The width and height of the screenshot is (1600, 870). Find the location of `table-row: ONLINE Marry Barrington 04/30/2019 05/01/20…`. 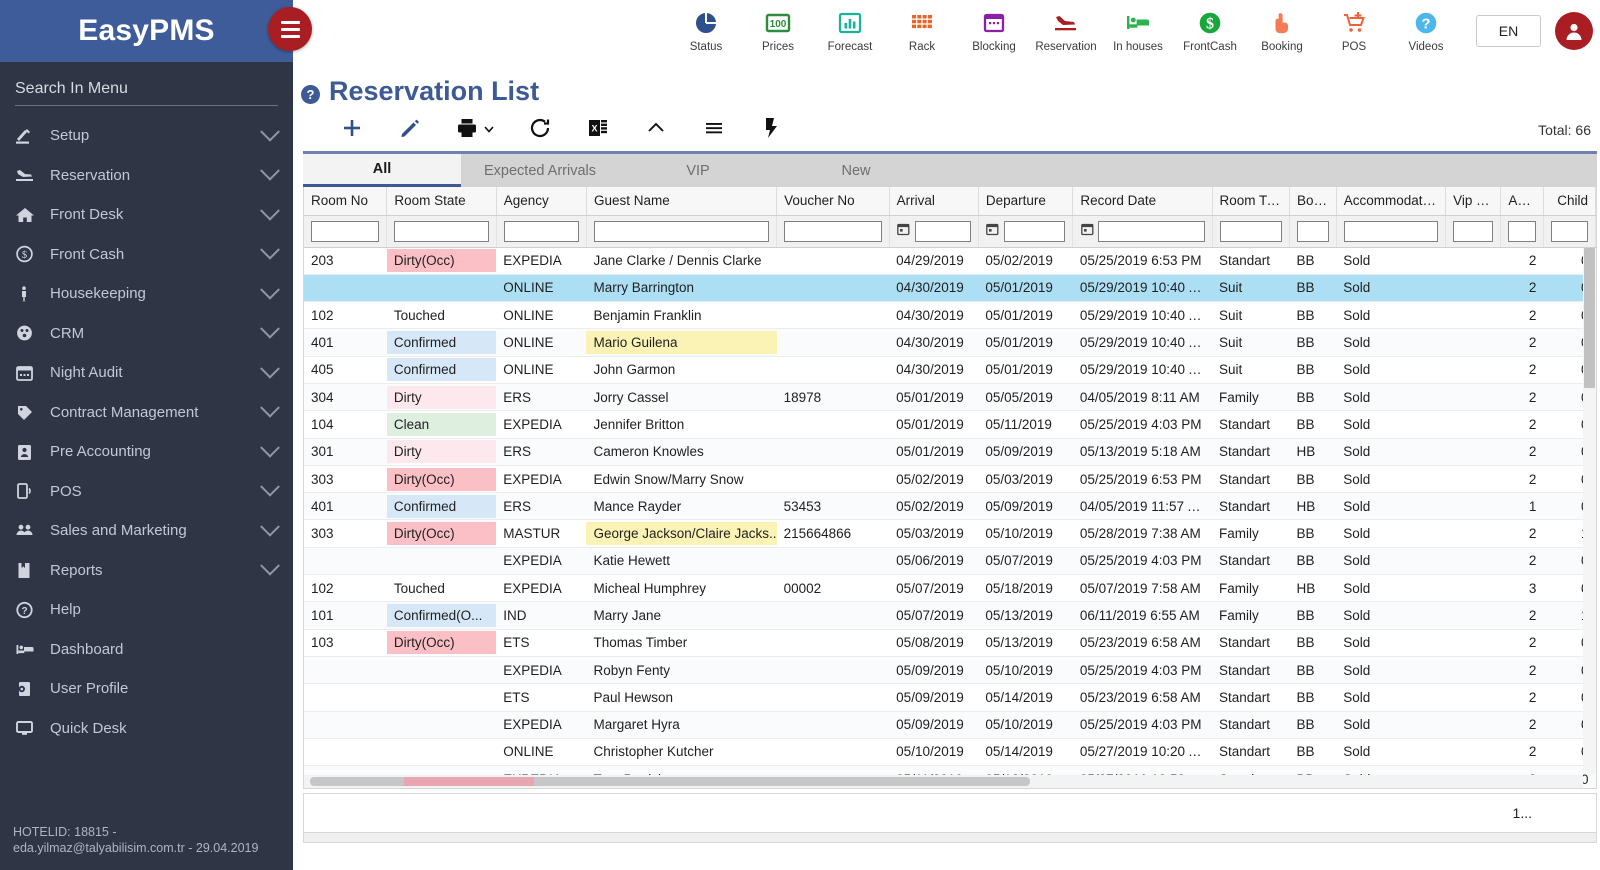

table-row: ONLINE Marry Barrington 04/30/2019 05/01/20… is located at coordinates (950, 288).